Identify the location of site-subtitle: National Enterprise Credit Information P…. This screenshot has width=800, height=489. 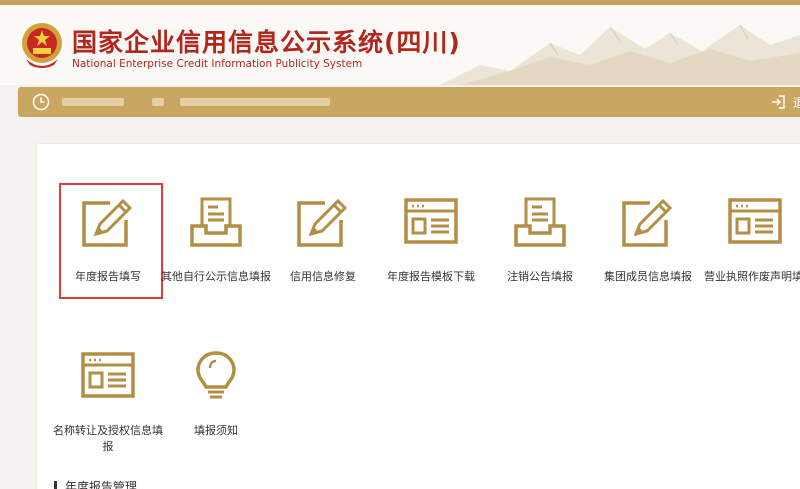
(217, 64).